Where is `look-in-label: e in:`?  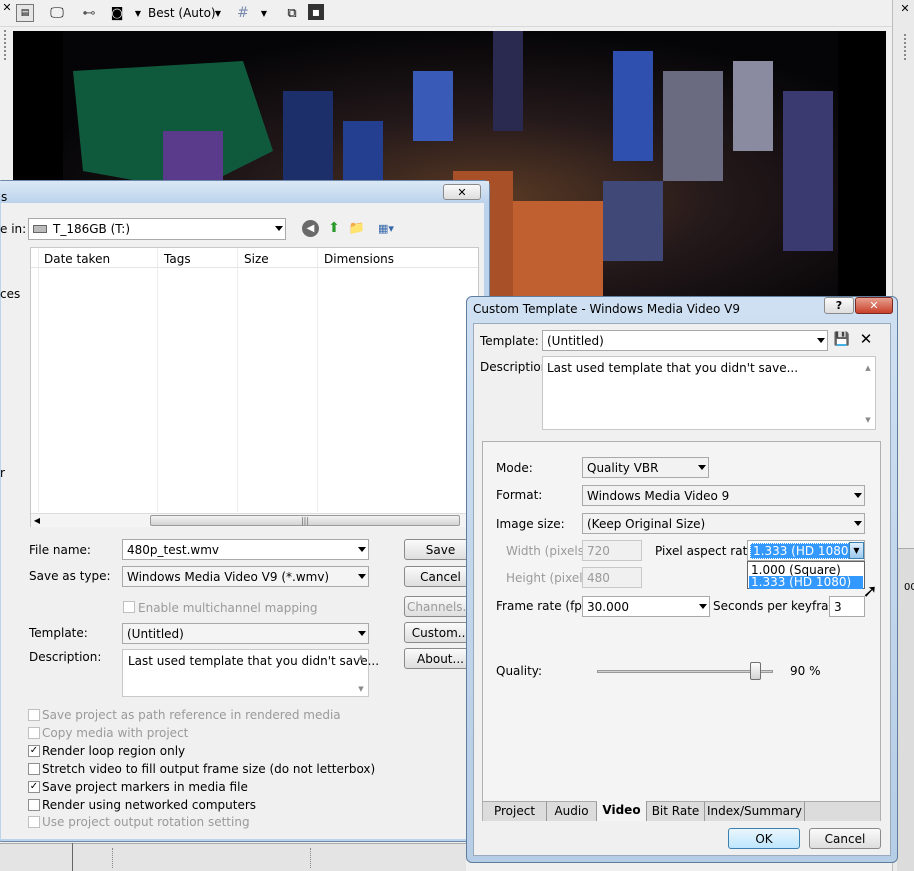 look-in-label: e in: is located at coordinates (13, 229).